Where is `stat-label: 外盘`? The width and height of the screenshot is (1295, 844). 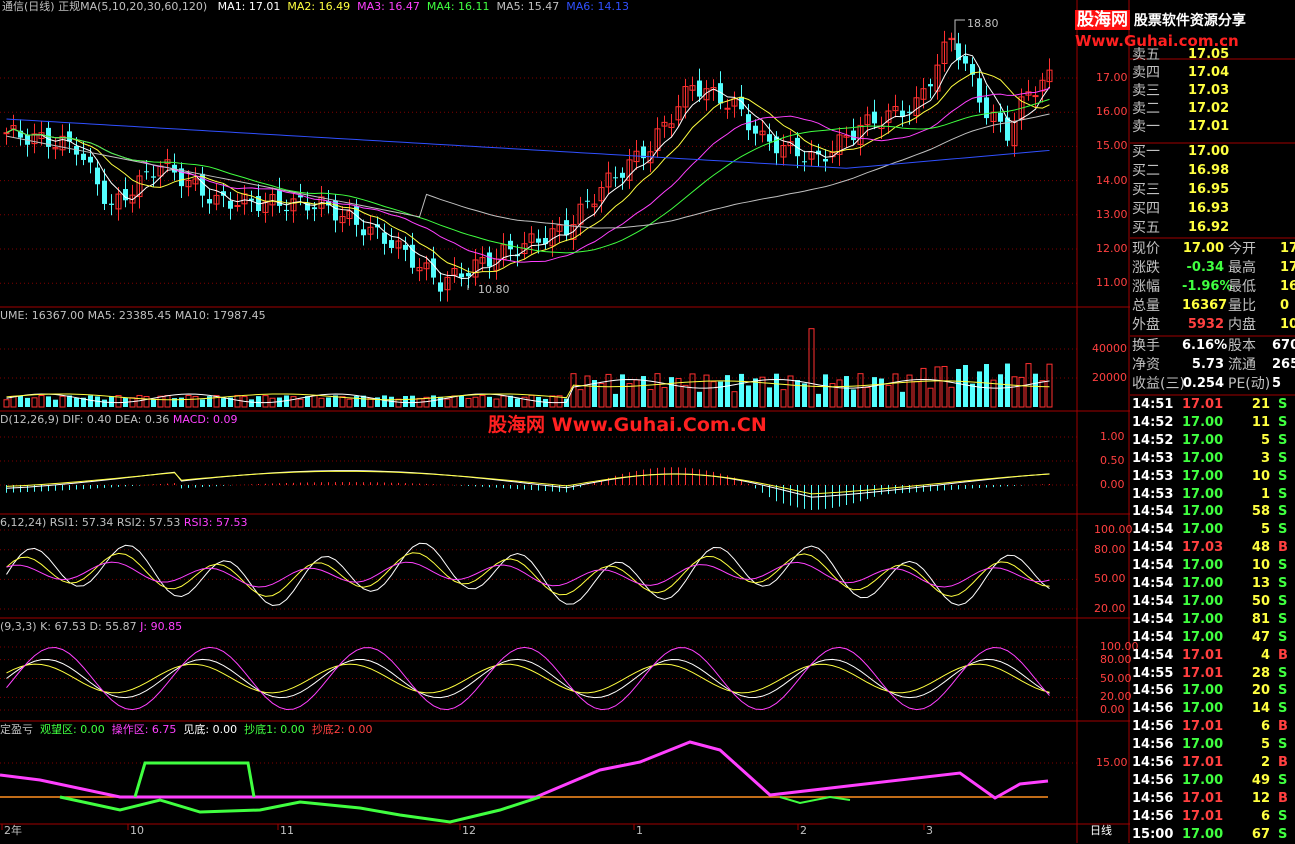 stat-label: 外盘 is located at coordinates (1146, 325).